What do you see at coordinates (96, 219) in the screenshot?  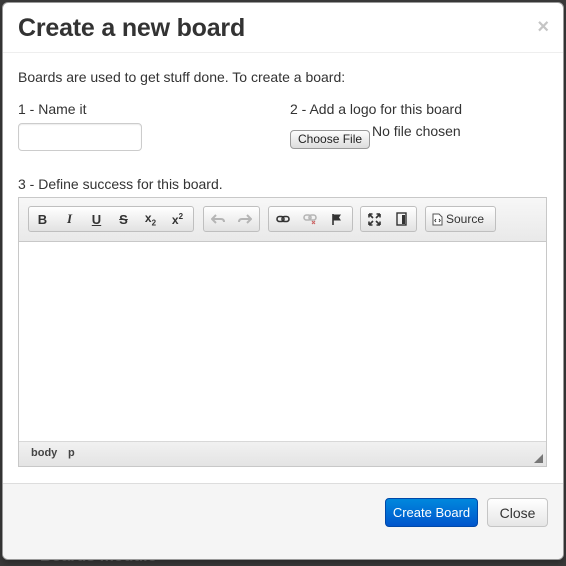 I see `underline-icon: U` at bounding box center [96, 219].